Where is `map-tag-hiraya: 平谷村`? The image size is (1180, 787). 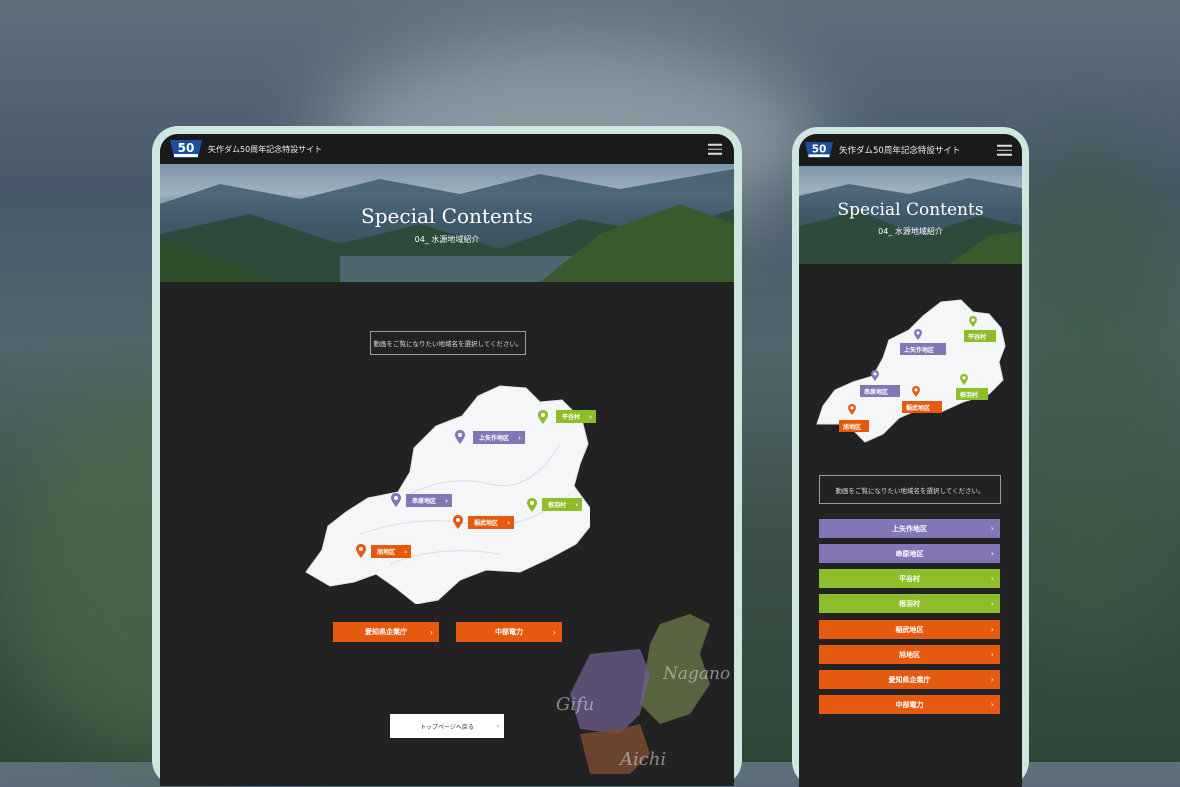 map-tag-hiraya: 平谷村 is located at coordinates (980, 336).